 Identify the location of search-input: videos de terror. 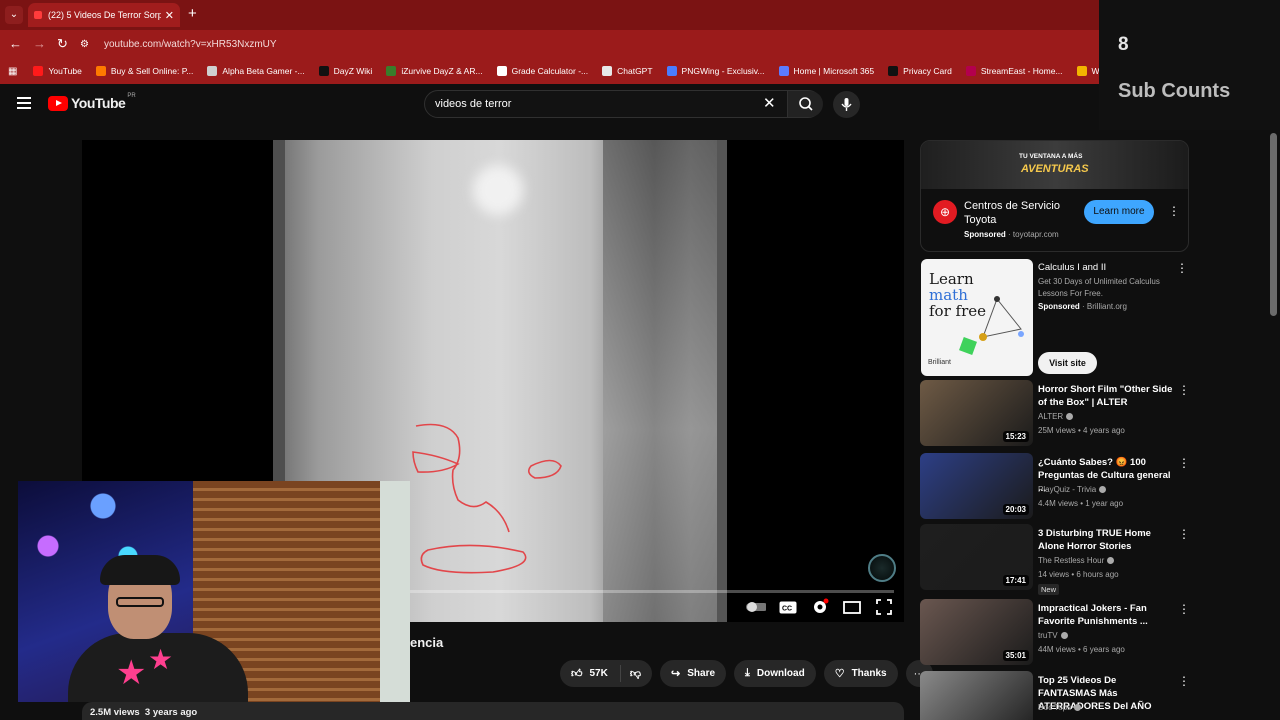
(473, 104).